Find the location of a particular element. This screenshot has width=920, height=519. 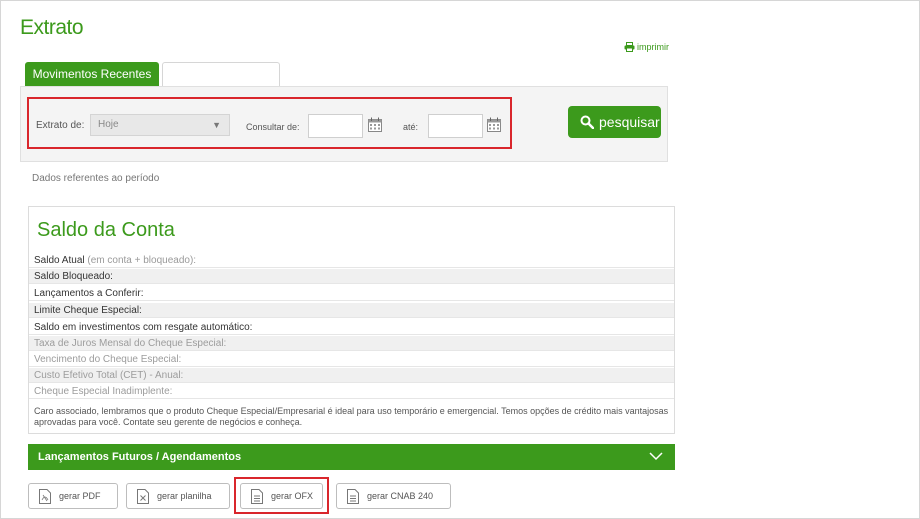

gerar-planilha-label: gerar planilha is located at coordinates (184, 496).